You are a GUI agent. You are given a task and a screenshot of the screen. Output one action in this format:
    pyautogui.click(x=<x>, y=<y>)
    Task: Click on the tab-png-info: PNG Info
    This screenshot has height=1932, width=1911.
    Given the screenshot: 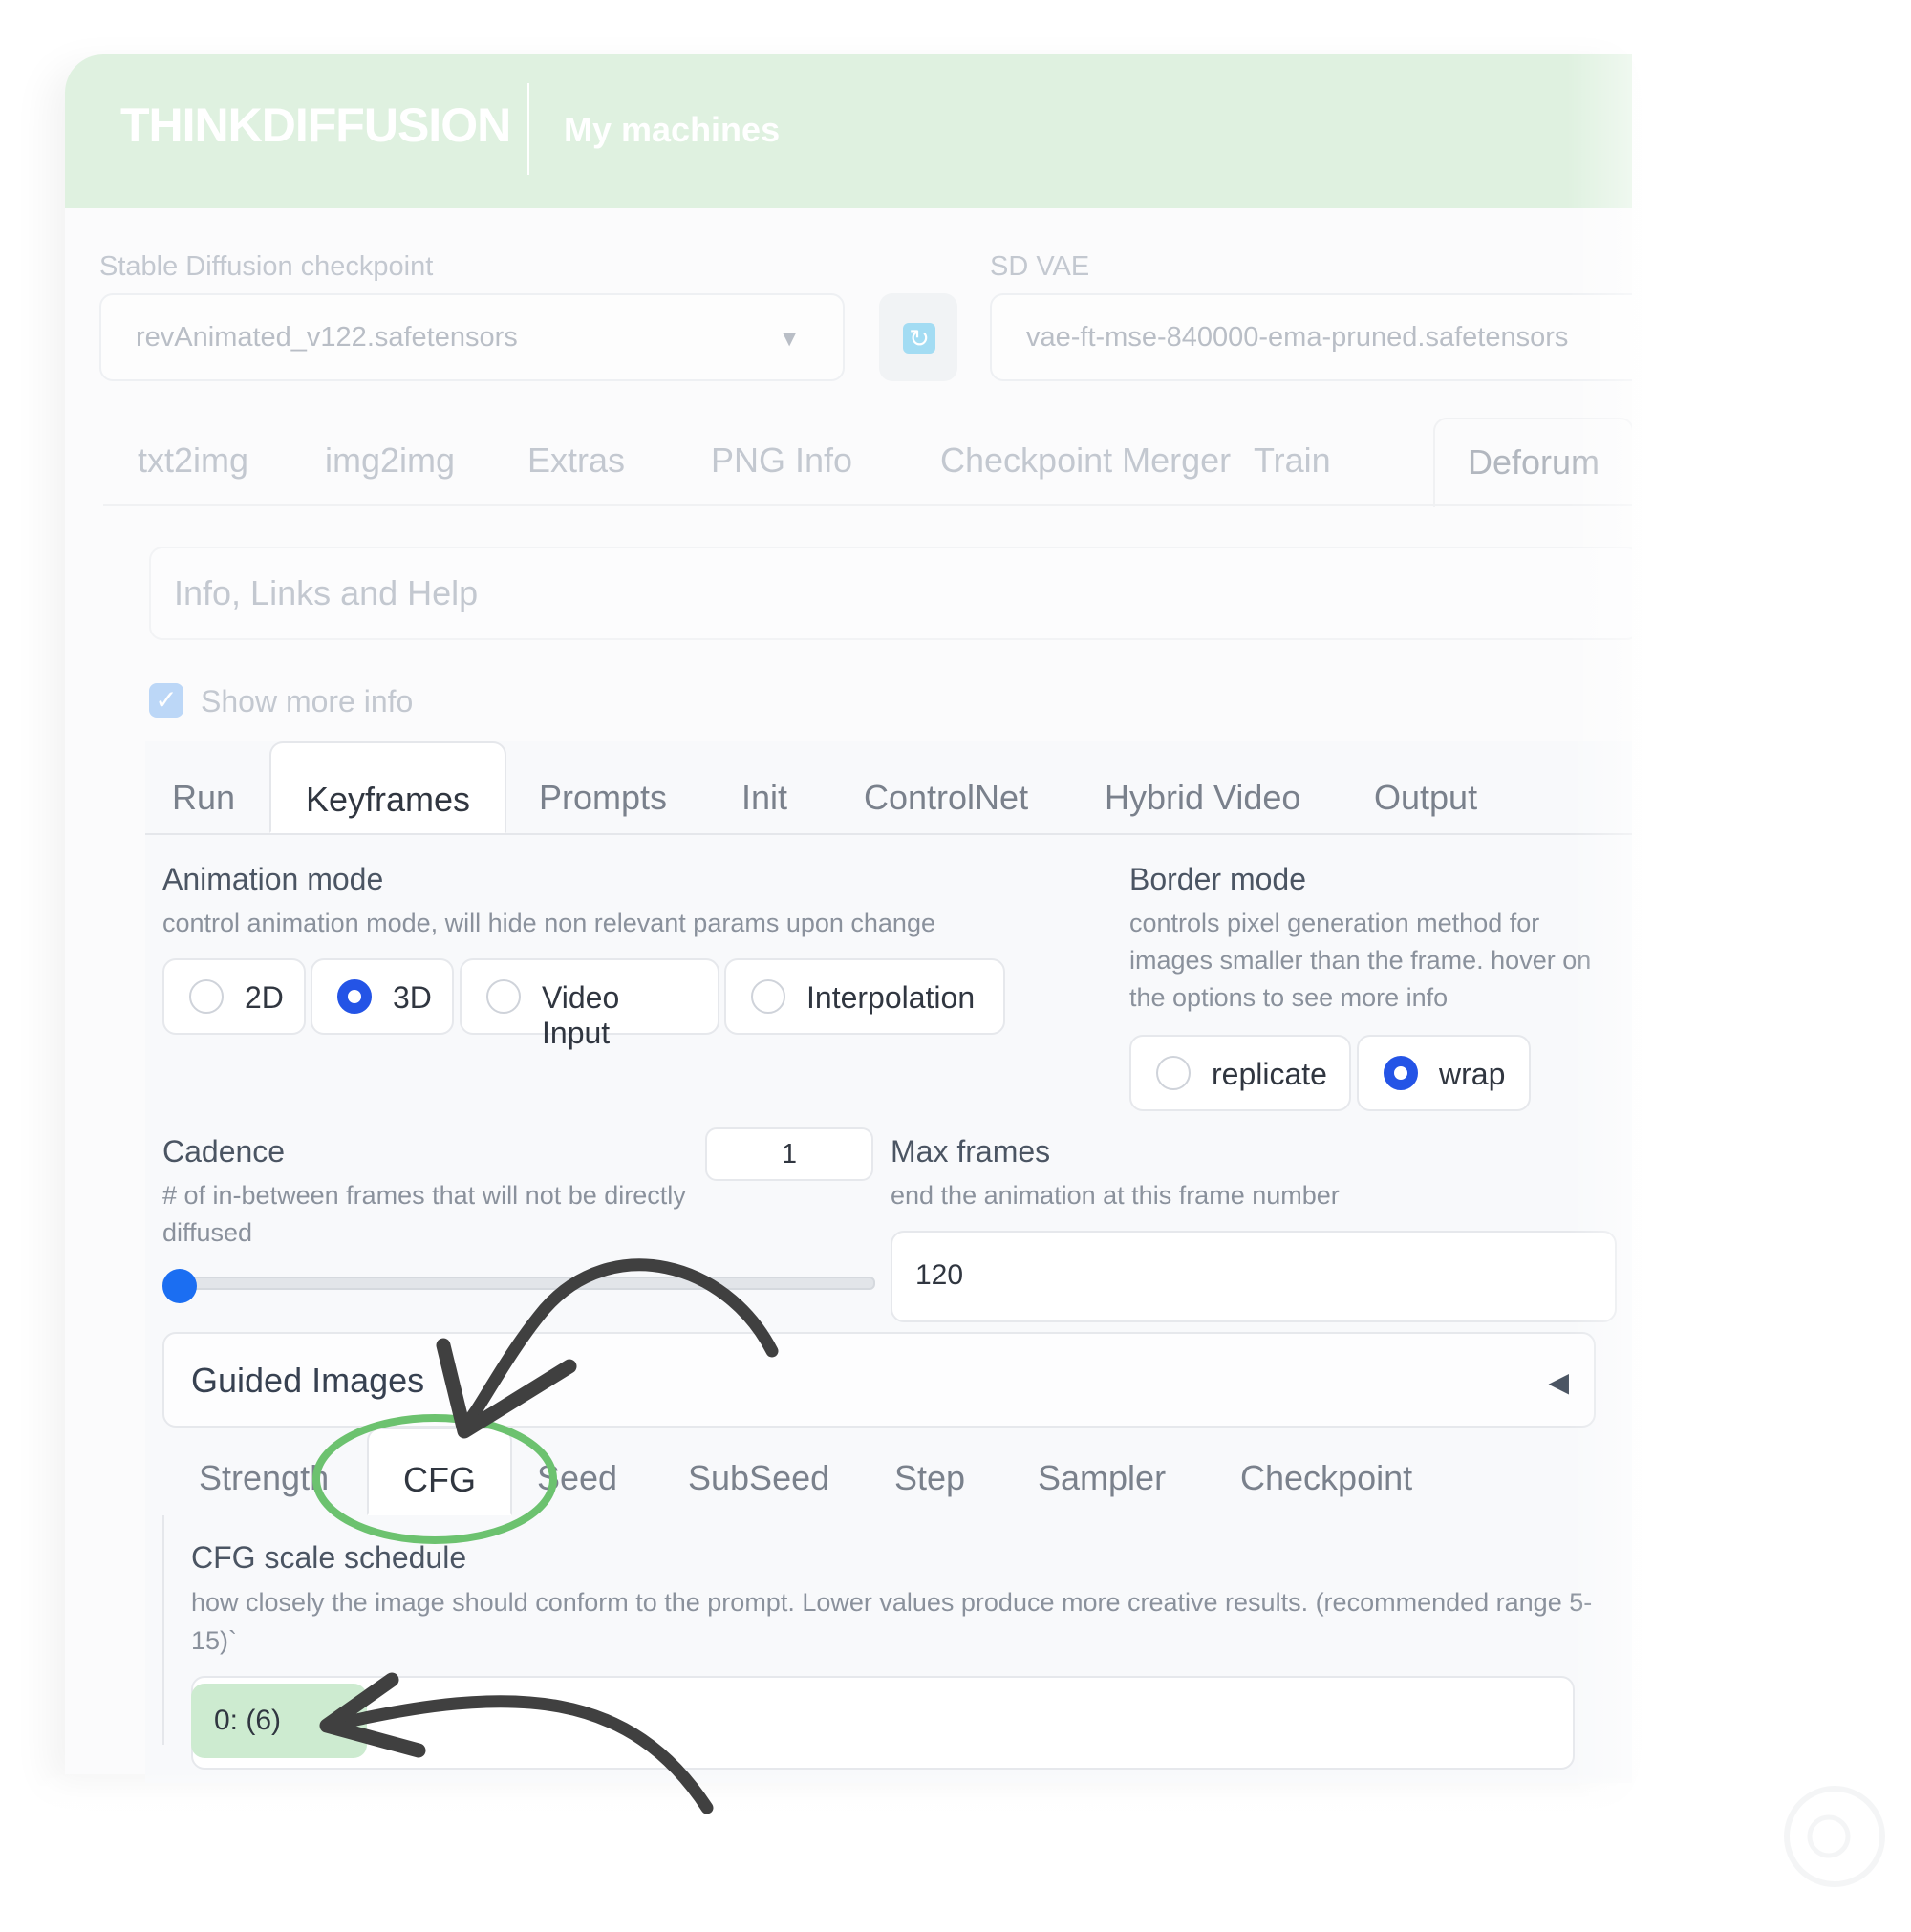 What is the action you would take?
    pyautogui.click(x=781, y=449)
    